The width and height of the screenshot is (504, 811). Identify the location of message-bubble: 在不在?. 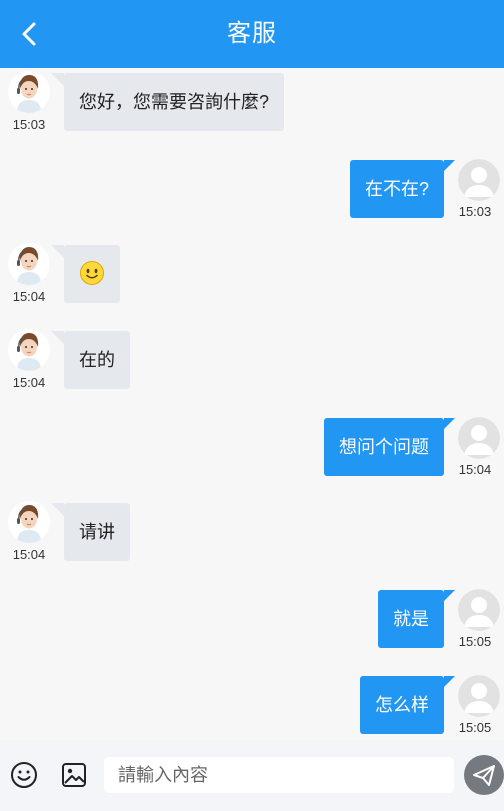
(402, 189).